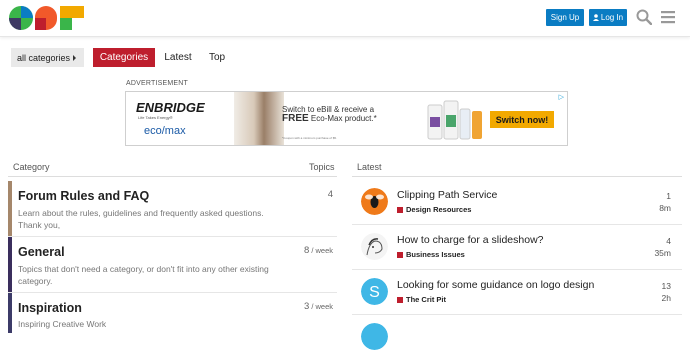 This screenshot has width=690, height=360. I want to click on category-name: Forum Rules and FAQ, so click(83, 196).